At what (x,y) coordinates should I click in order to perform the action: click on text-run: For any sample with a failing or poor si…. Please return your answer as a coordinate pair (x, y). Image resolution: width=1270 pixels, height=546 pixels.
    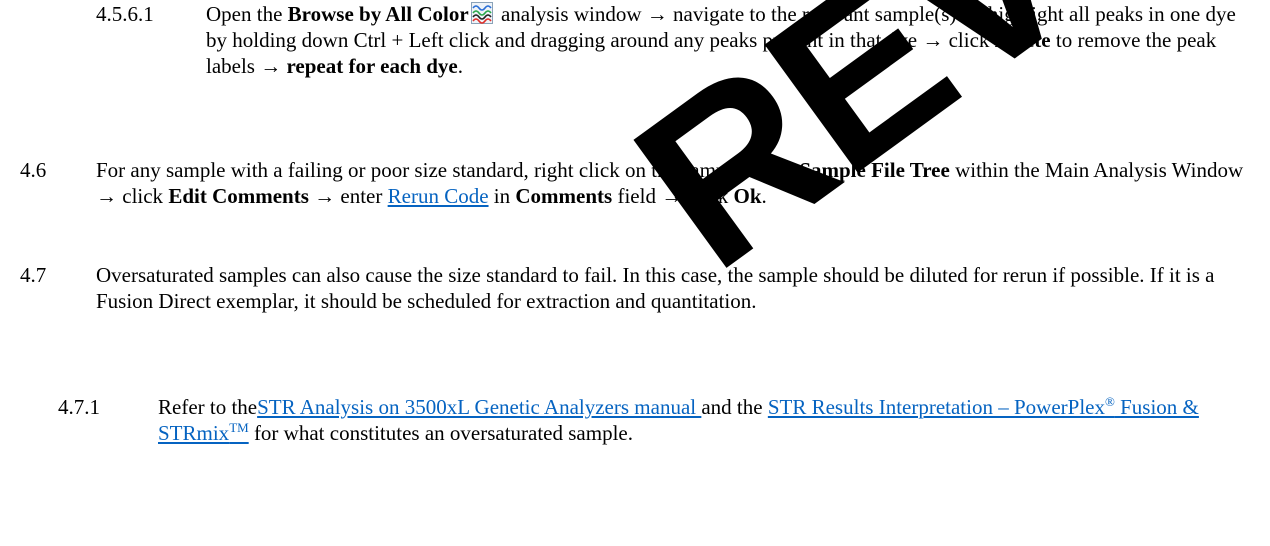
    Looking at the image, I should click on (448, 170).